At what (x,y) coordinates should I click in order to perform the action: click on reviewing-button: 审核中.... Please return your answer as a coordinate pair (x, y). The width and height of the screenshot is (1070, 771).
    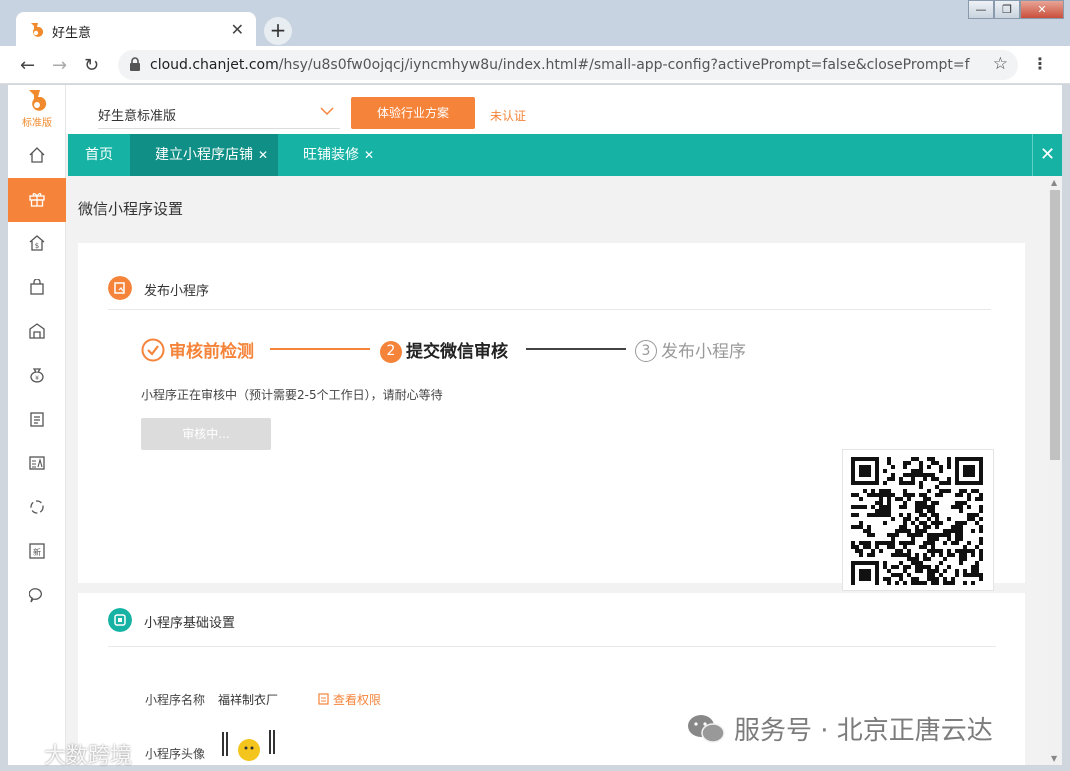
    Looking at the image, I should click on (206, 434).